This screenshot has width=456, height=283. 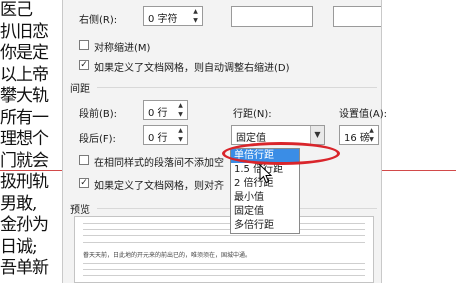 What do you see at coordinates (317, 135) in the screenshot?
I see `chevron-down-icon: ▼` at bounding box center [317, 135].